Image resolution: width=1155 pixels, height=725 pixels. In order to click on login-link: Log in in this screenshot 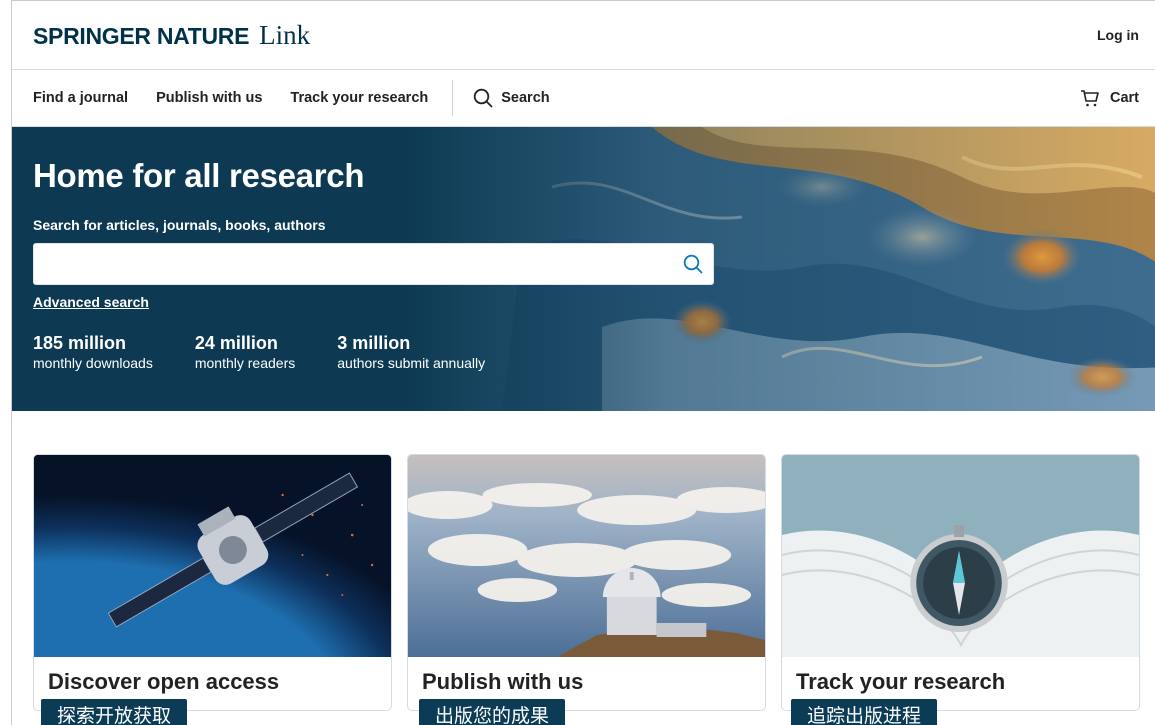, I will do `click(1118, 35)`.